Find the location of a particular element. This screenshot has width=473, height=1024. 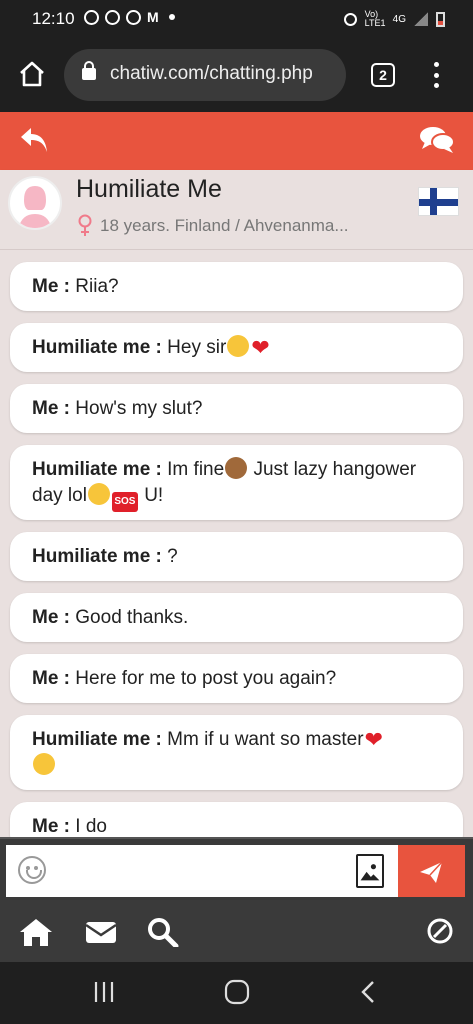

message-bubble: Me : How's my slut? is located at coordinates (236, 408).